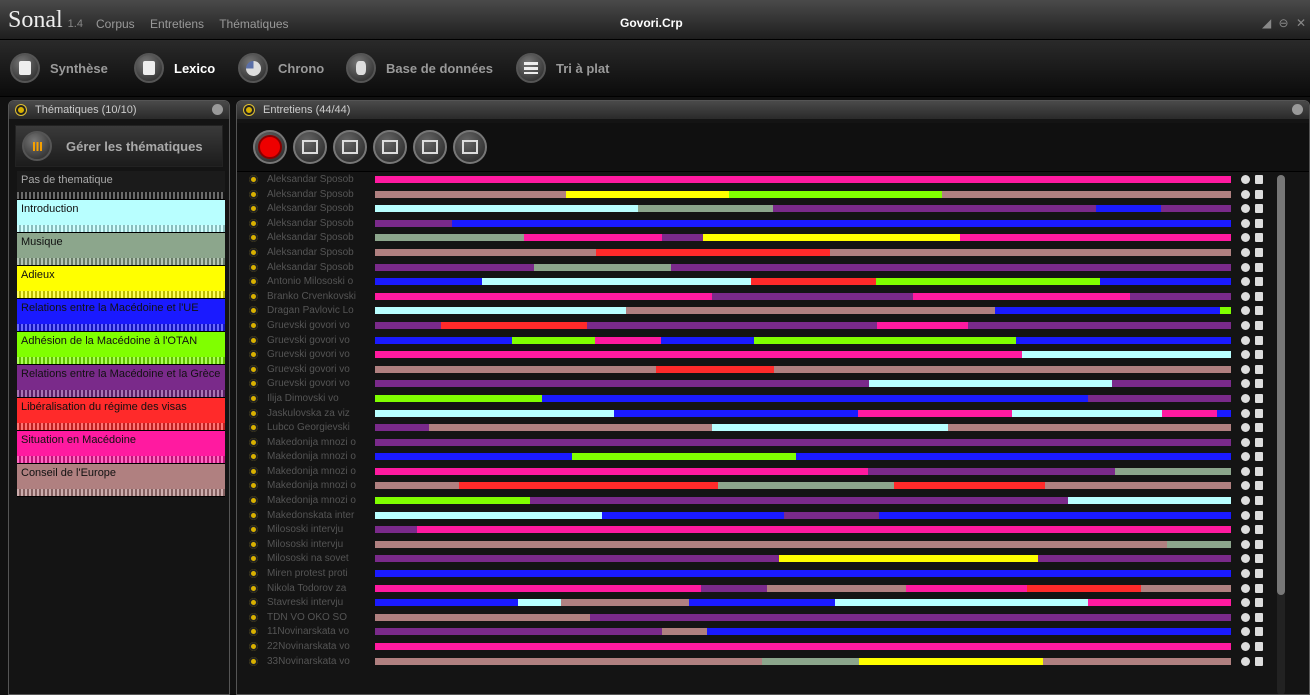 Image resolution: width=1310 pixels, height=695 pixels. I want to click on interview-row: Branko Crvenkovski, so click(757, 297).